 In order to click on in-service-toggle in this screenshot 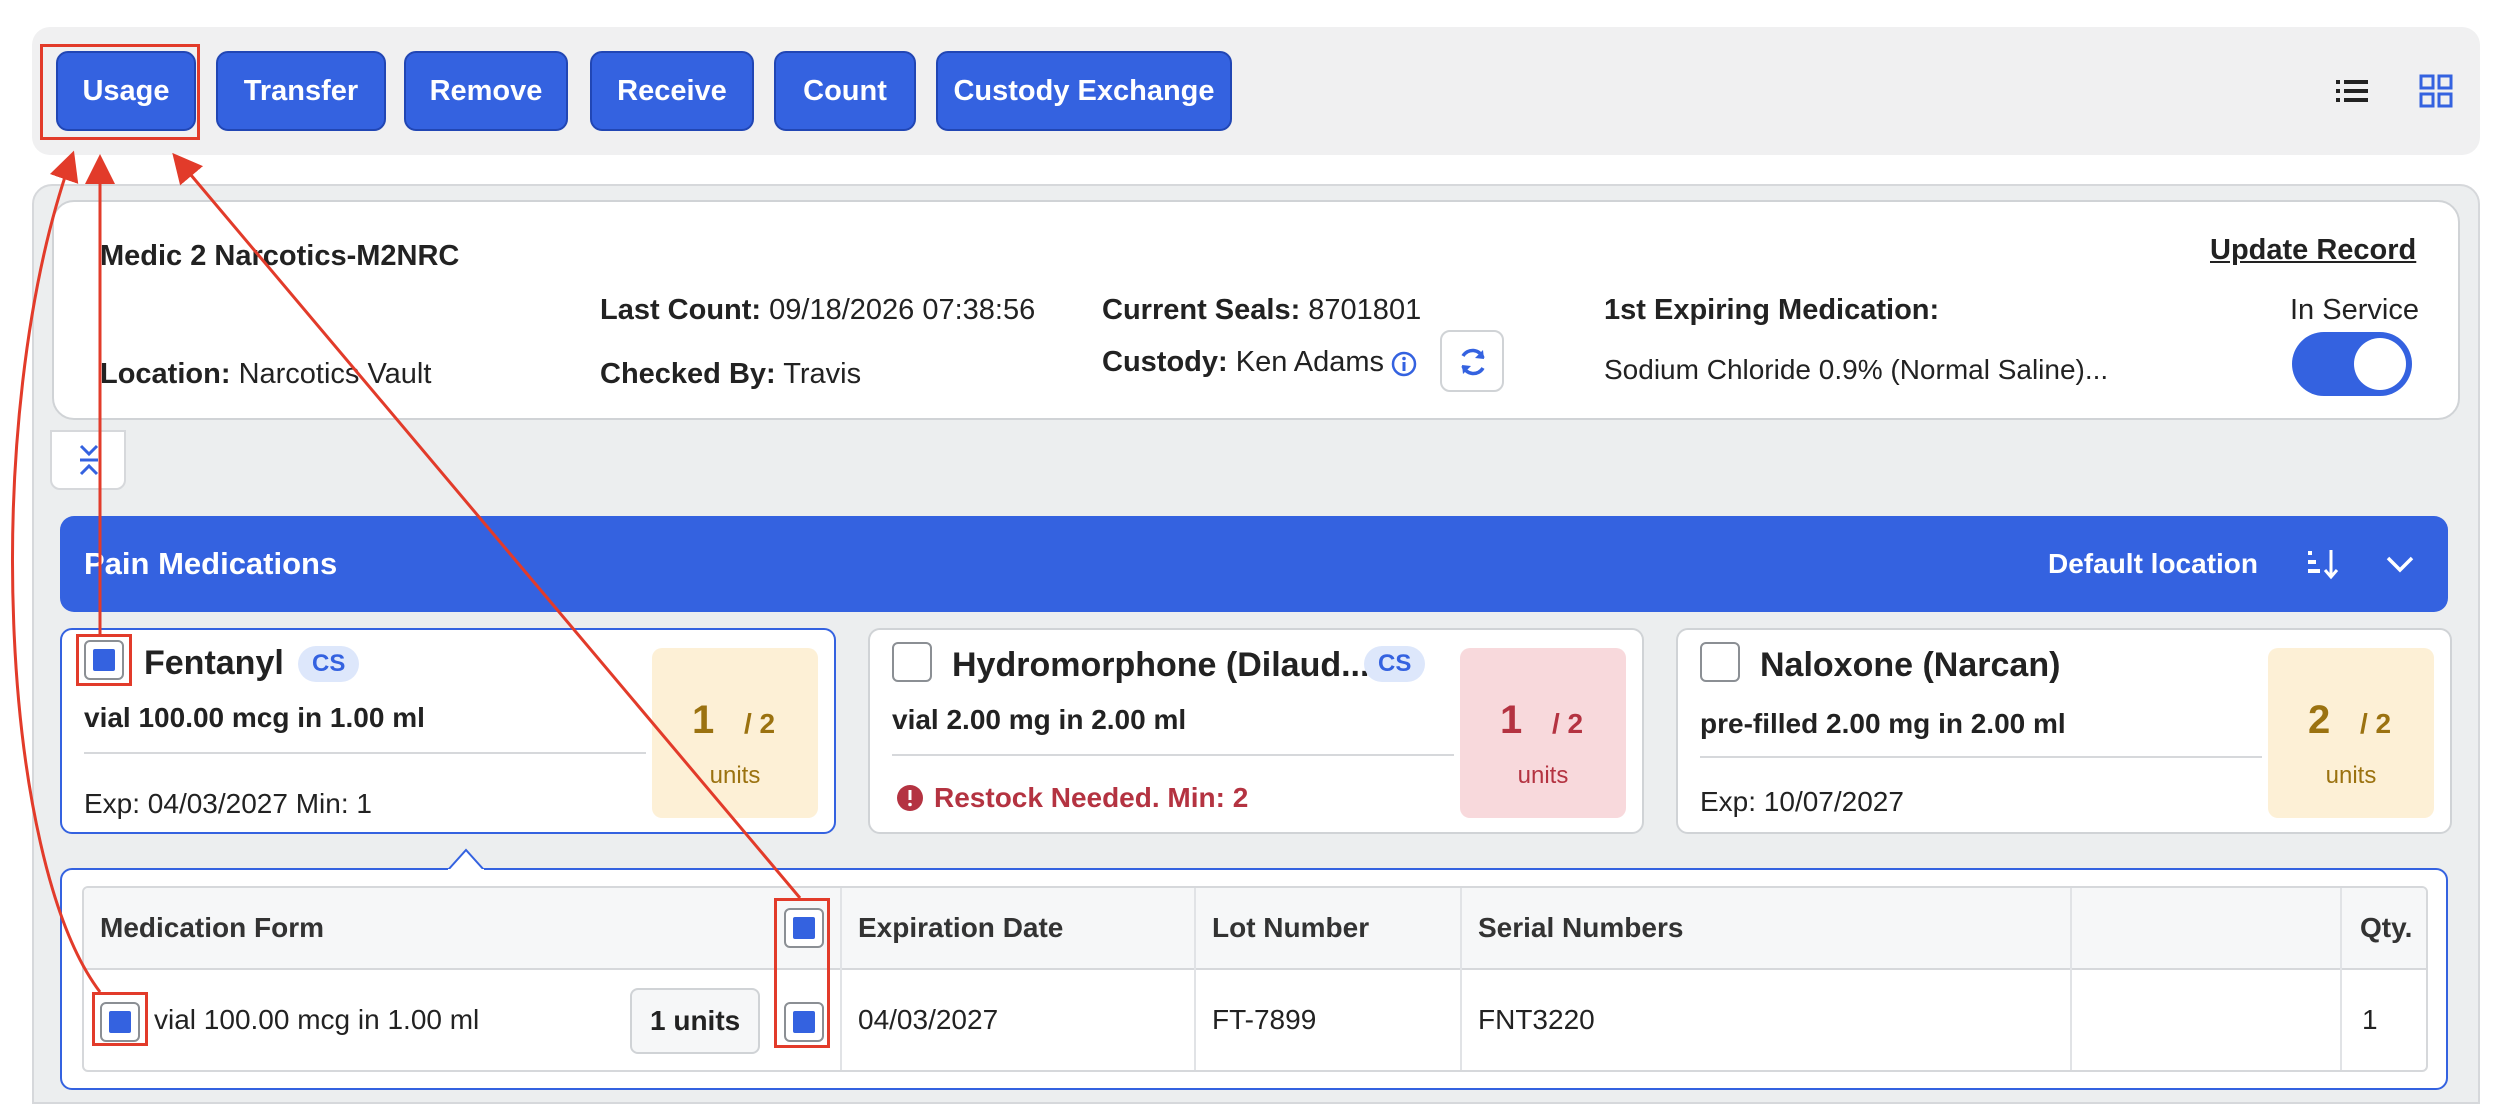, I will do `click(2352, 364)`.